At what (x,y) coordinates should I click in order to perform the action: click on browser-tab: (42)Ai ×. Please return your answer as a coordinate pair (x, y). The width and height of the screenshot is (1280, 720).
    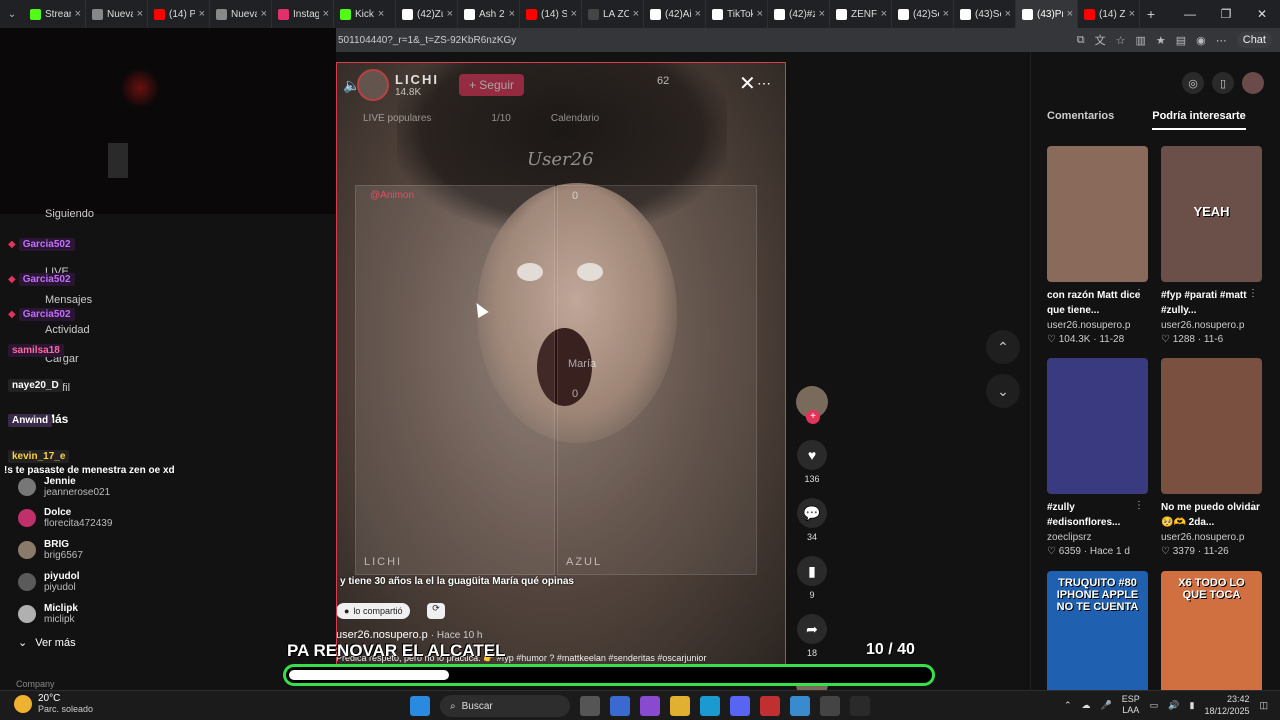
    Looking at the image, I should click on (675, 14).